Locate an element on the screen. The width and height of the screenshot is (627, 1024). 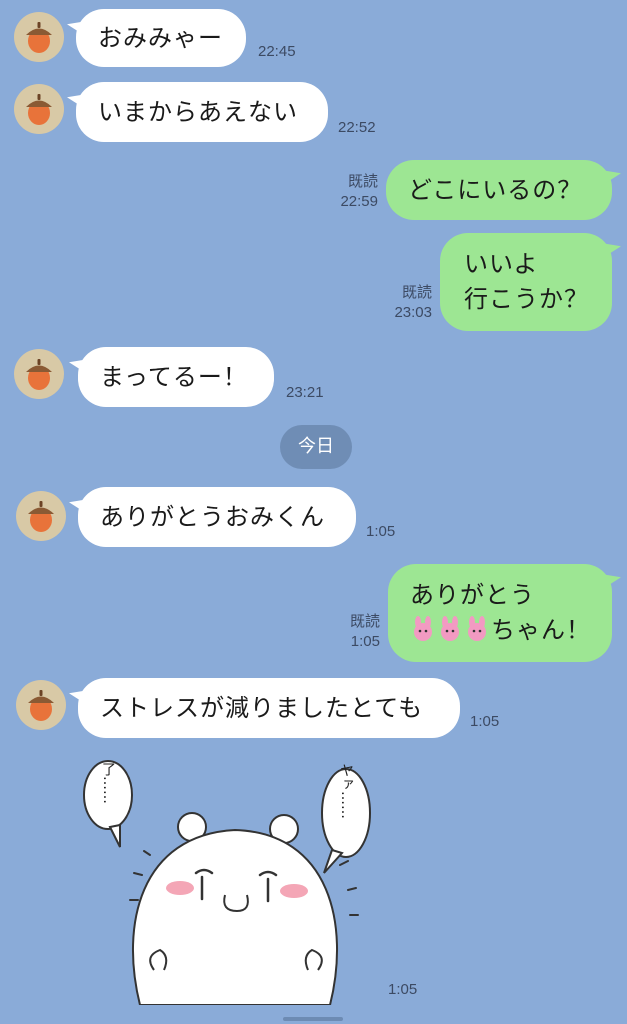
incoming-message-bubble: ありがとうおみくん is located at coordinates (217, 517).